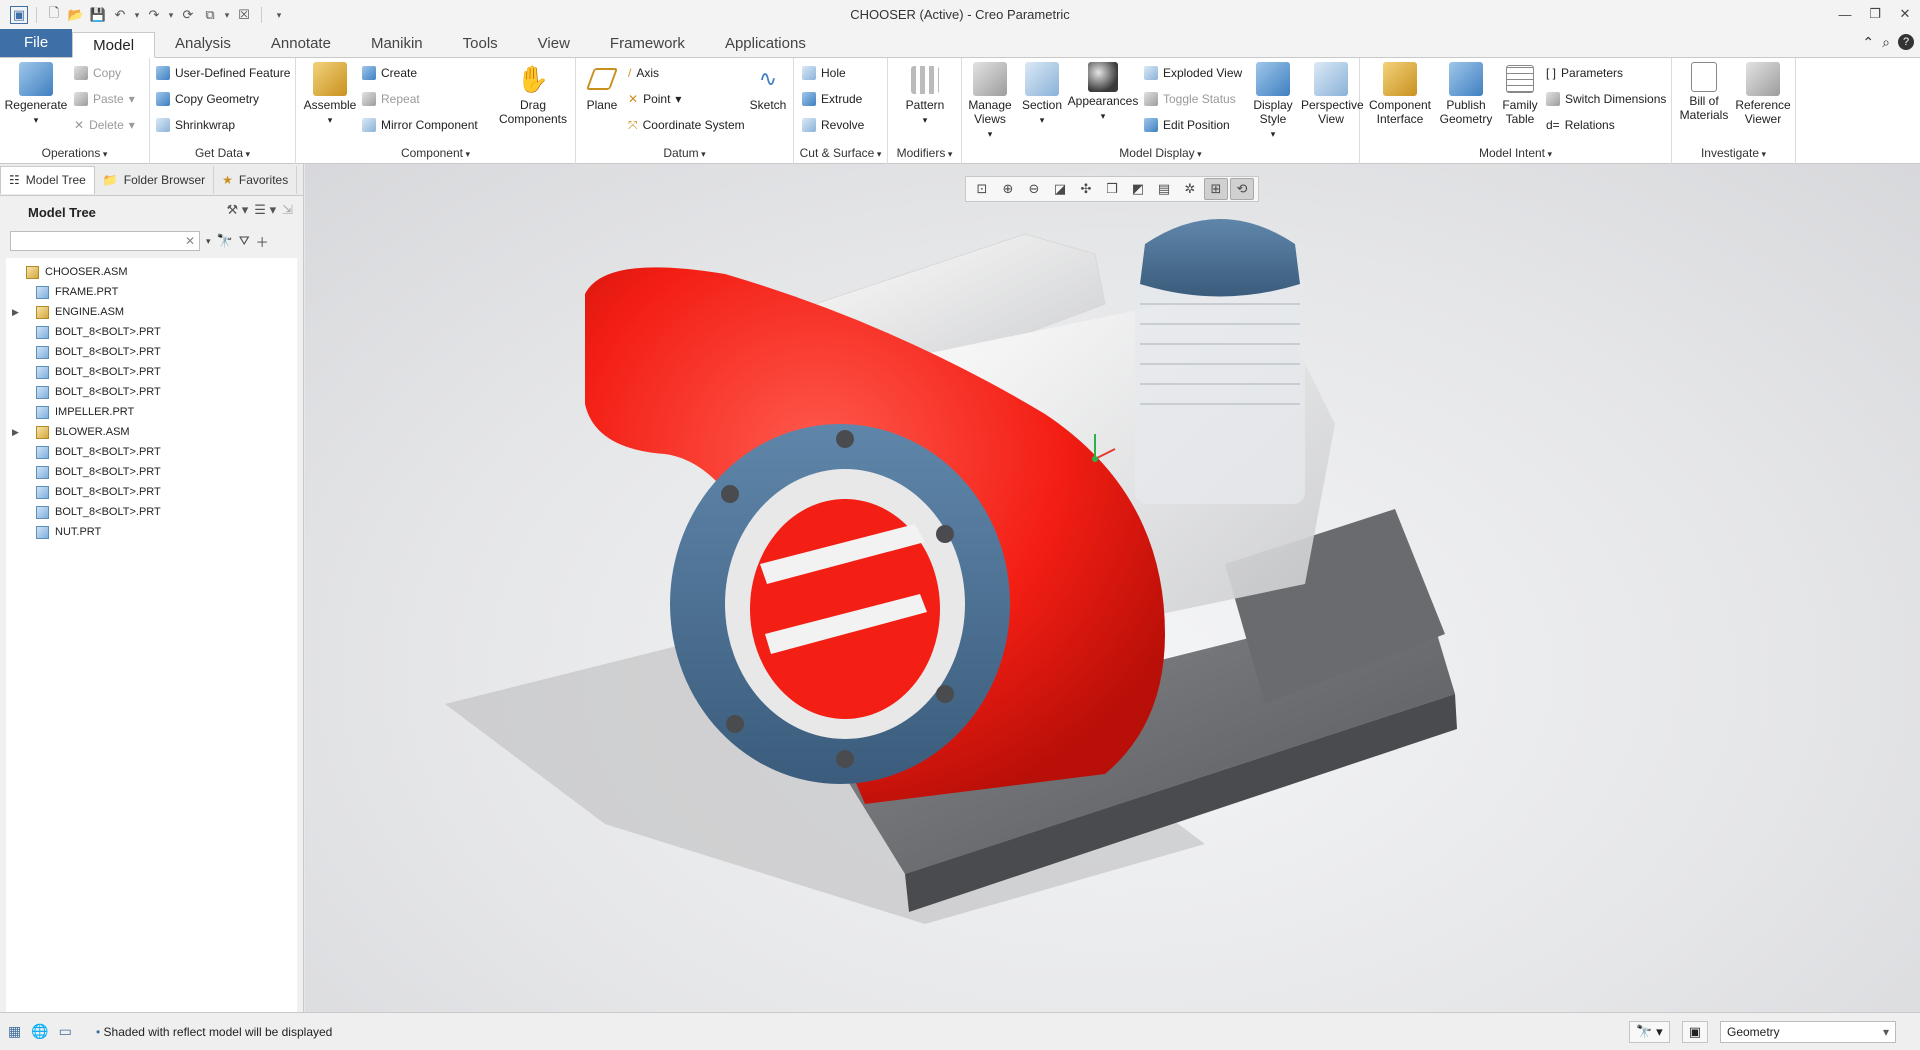 The width and height of the screenshot is (1920, 1050). Describe the element at coordinates (207, 99) in the screenshot. I see `copy-geometry-button: Copy Geometry` at that location.